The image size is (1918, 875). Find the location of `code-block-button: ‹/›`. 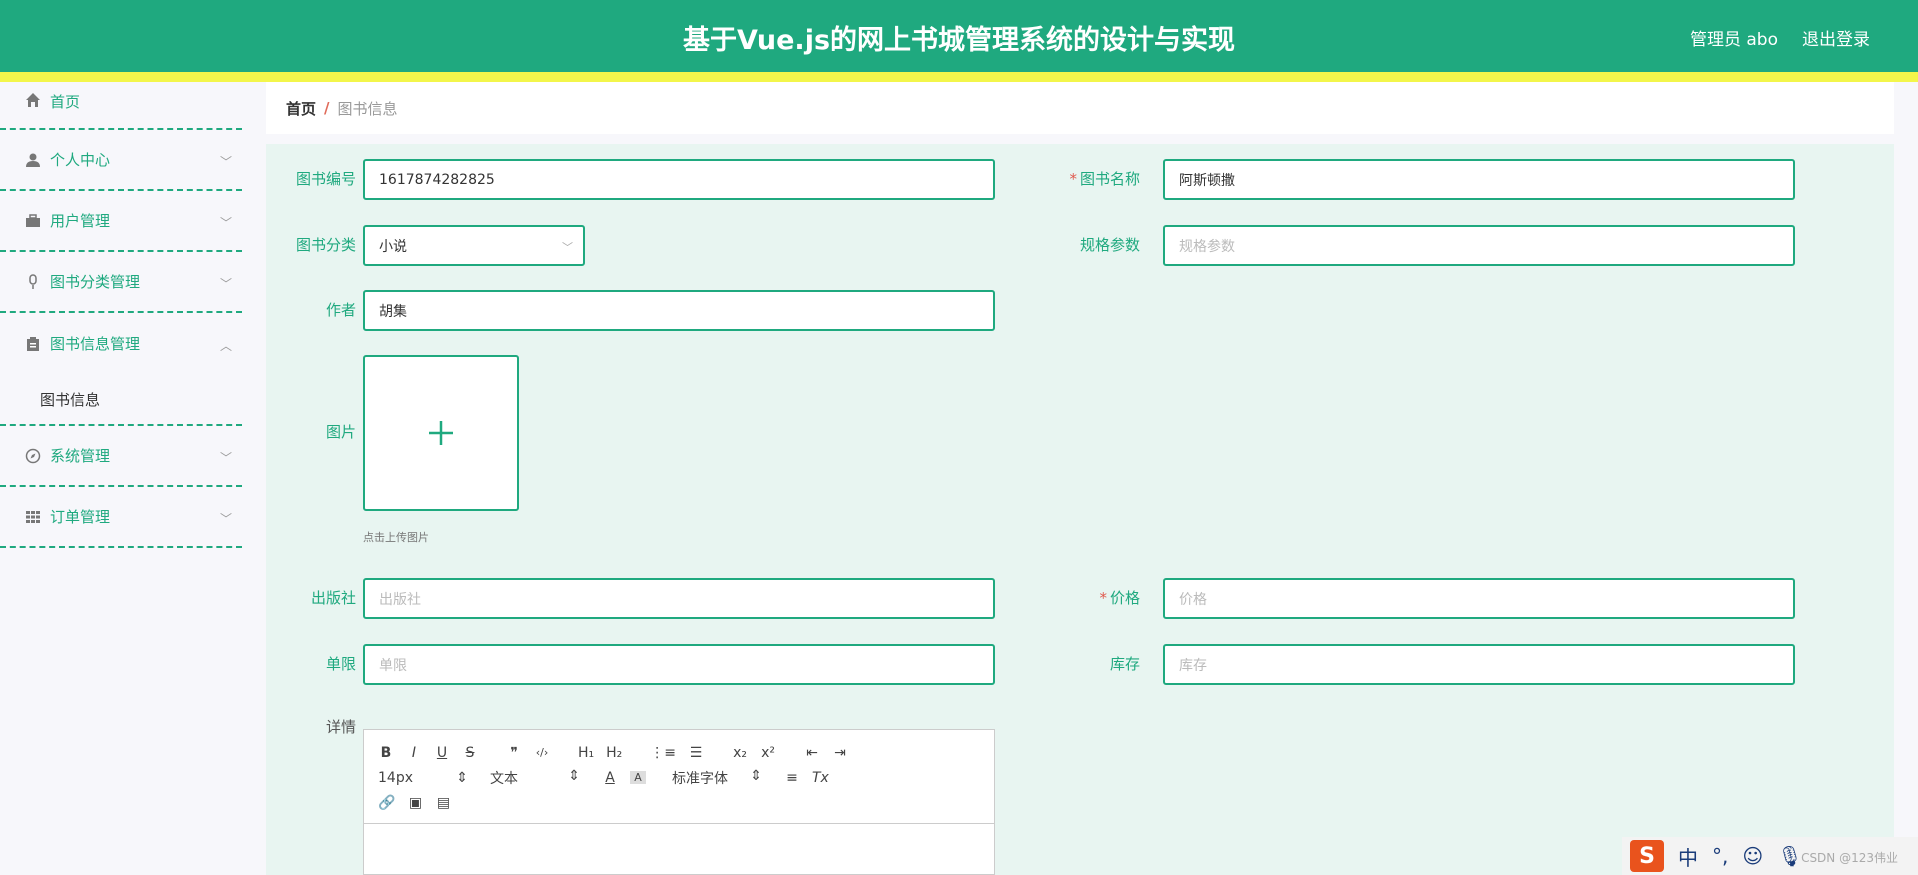

code-block-button: ‹/› is located at coordinates (542, 752).